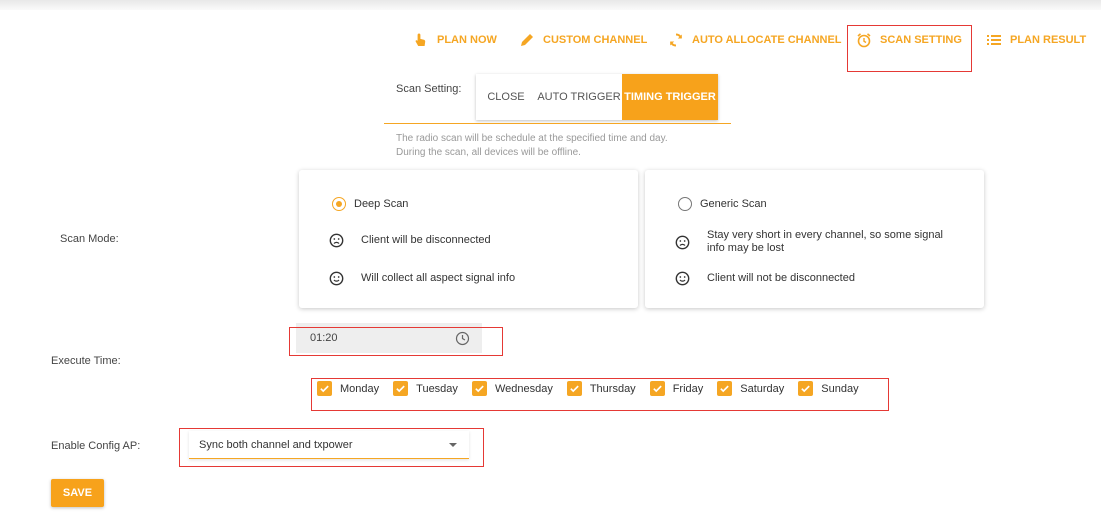 The width and height of the screenshot is (1101, 512). I want to click on nav-label: PLAN NOW, so click(467, 40).